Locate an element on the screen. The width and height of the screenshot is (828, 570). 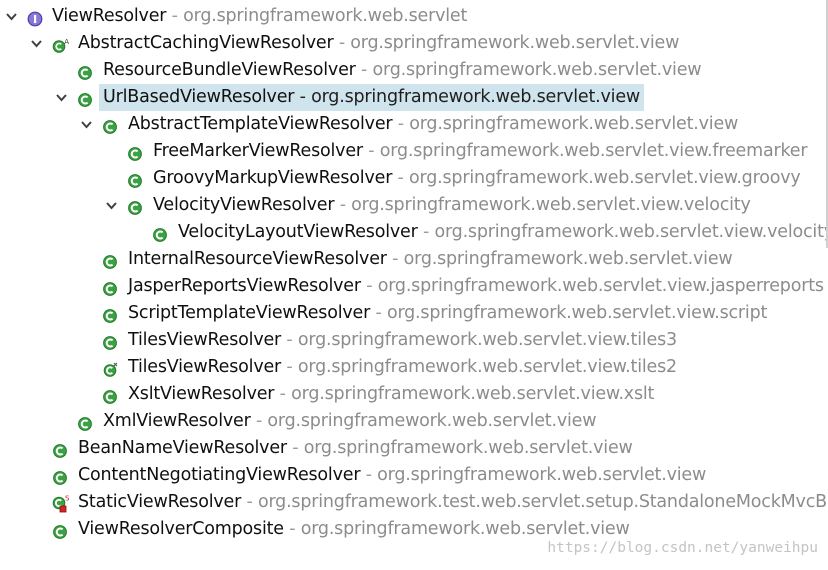
abstract-class-icon: A is located at coordinates (61, 44).